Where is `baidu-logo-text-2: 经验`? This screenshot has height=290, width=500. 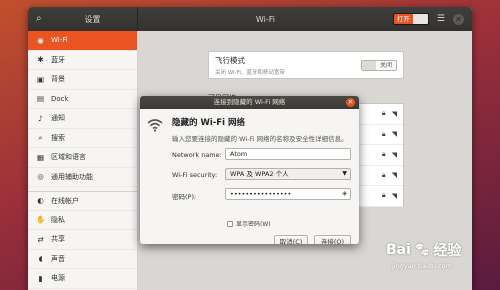 baidu-logo-text-2: 经验 is located at coordinates (447, 251).